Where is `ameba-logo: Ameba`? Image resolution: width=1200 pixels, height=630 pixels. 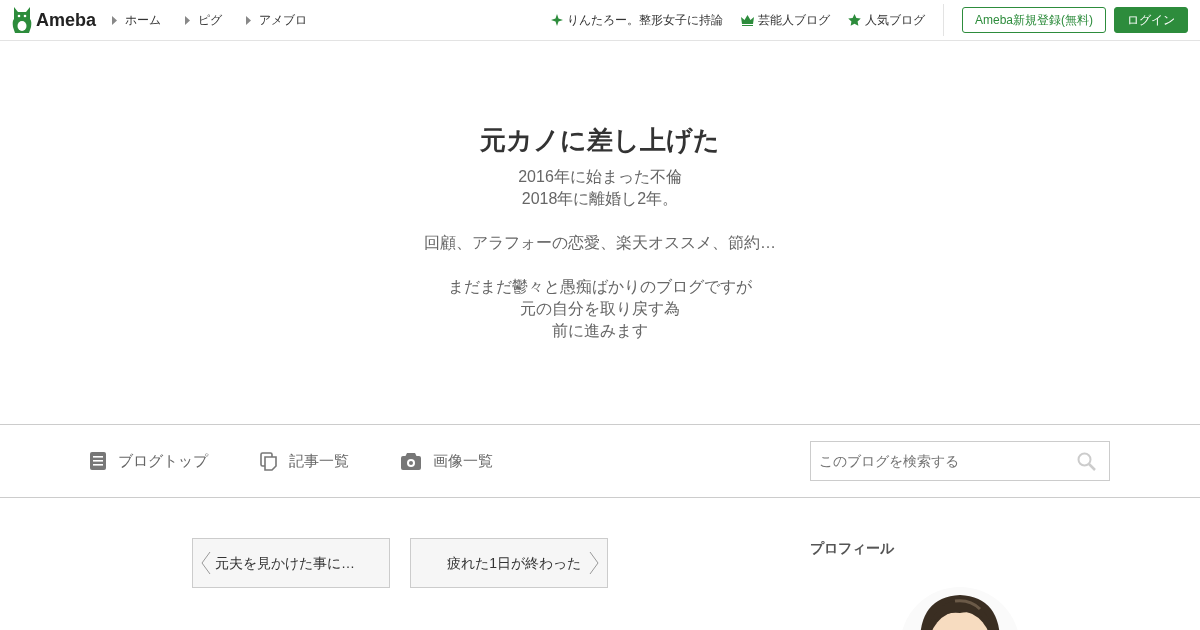 ameba-logo: Ameba is located at coordinates (54, 20).